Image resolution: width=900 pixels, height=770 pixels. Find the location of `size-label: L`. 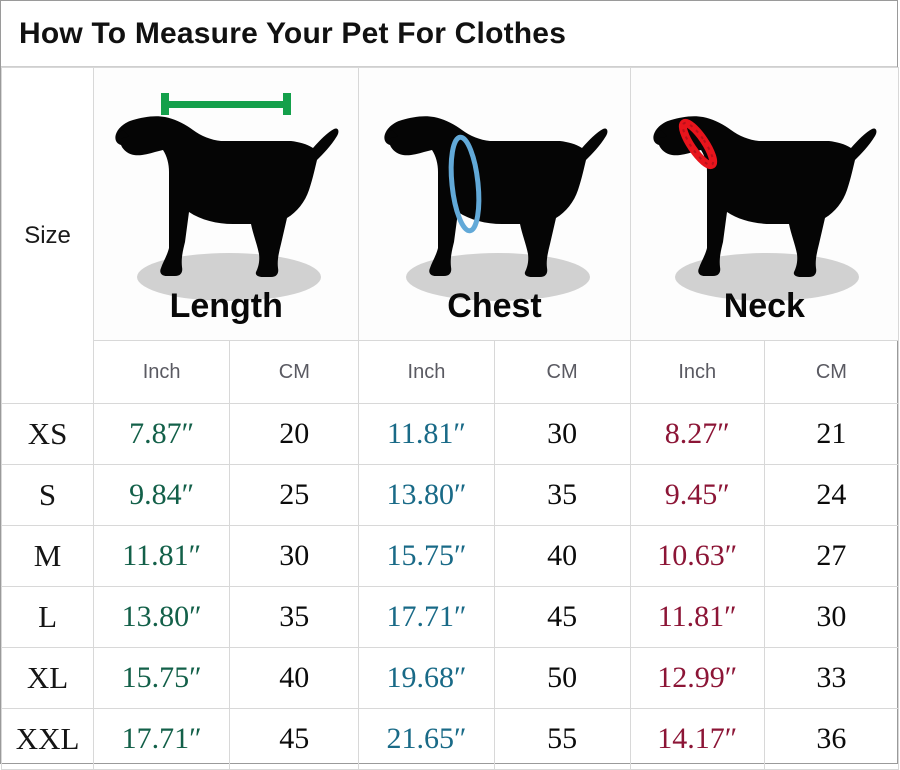

size-label: L is located at coordinates (47, 617).